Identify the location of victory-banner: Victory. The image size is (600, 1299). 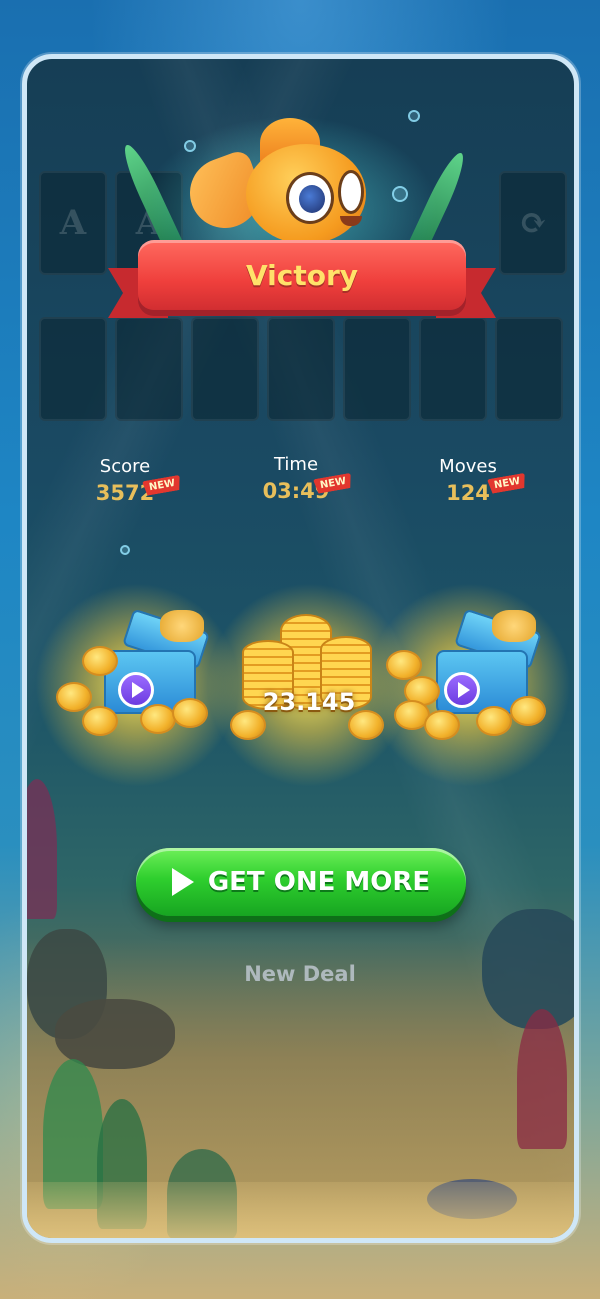
(302, 286).